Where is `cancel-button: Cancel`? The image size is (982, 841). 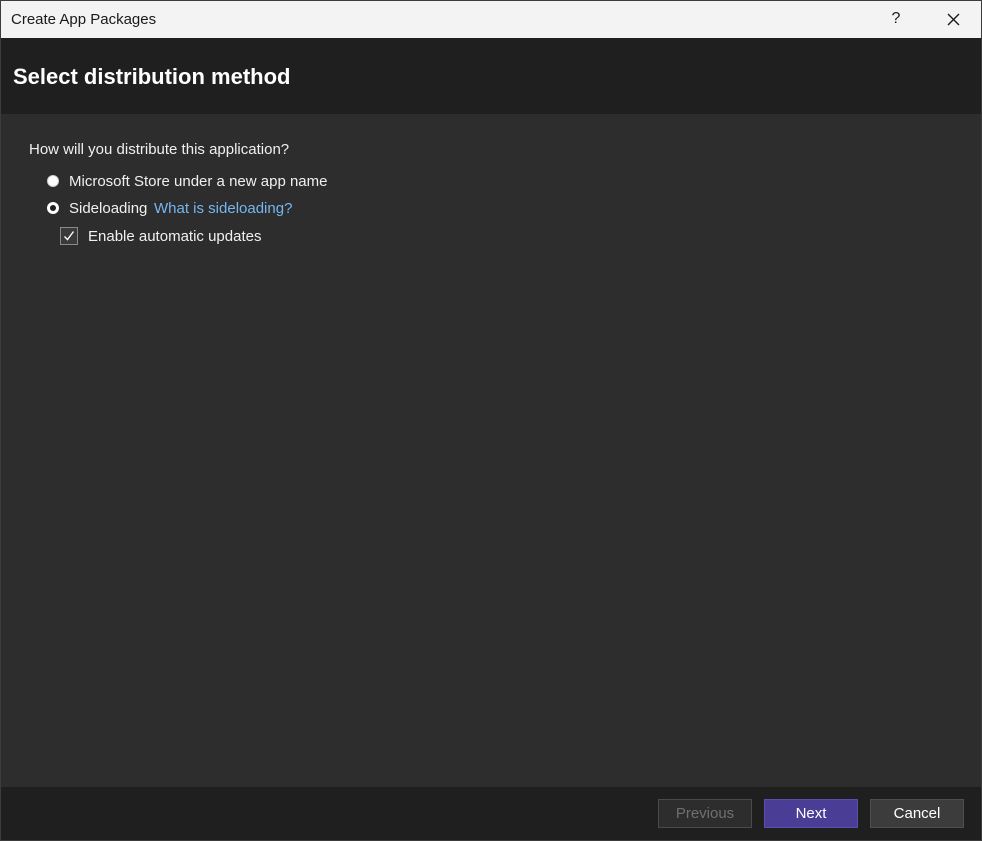
cancel-button: Cancel is located at coordinates (917, 813).